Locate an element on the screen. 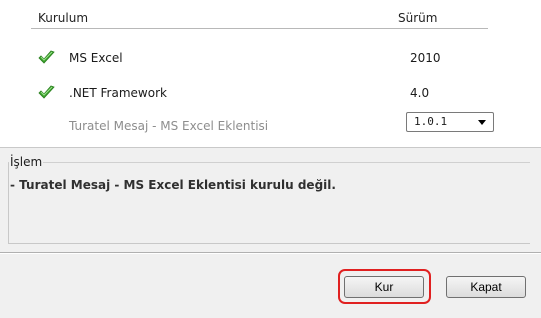  version-select: 1.0.1 is located at coordinates (450, 122).